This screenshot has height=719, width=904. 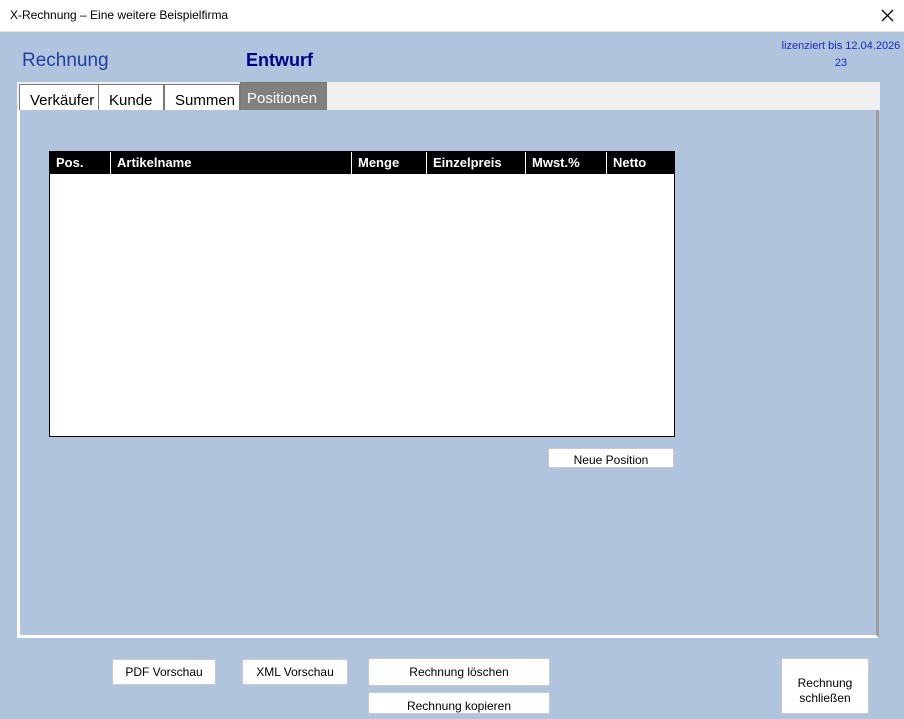 What do you see at coordinates (565, 163) in the screenshot?
I see `column-header-mwst: Mwst.%` at bounding box center [565, 163].